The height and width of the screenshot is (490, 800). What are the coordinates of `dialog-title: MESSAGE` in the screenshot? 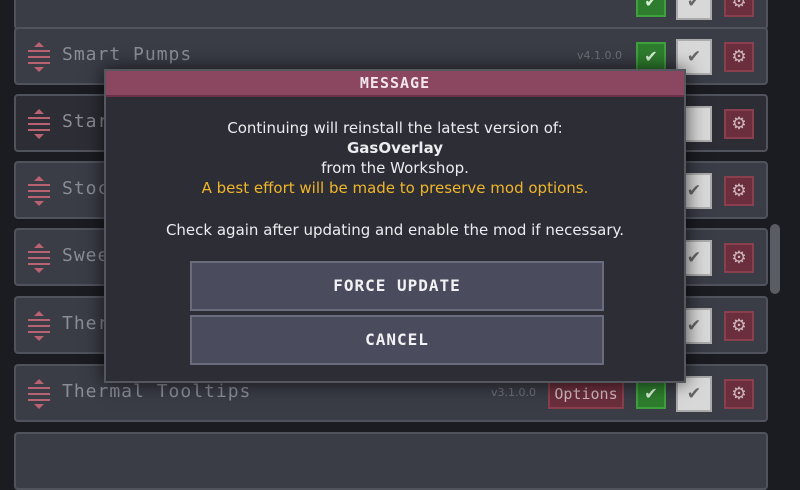 It's located at (395, 84).